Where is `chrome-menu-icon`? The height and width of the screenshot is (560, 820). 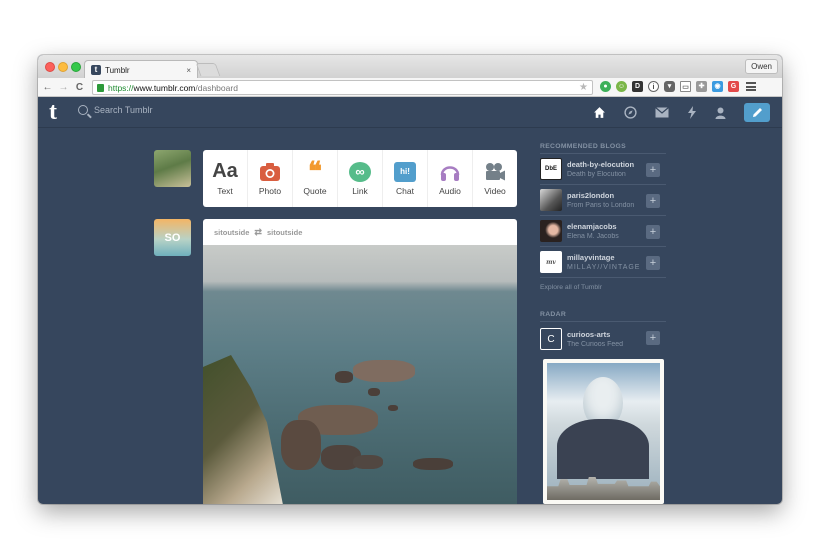 chrome-menu-icon is located at coordinates (751, 86).